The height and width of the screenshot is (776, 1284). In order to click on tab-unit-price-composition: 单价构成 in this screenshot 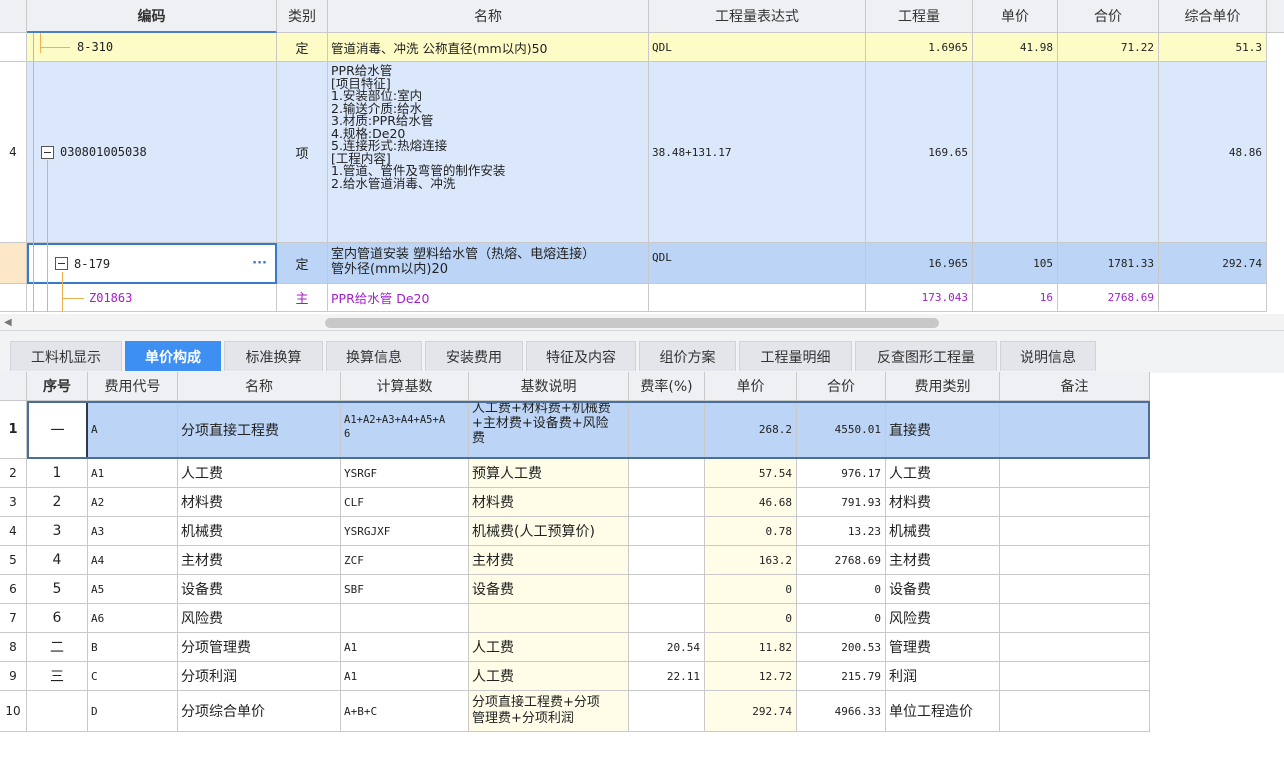, I will do `click(173, 356)`.